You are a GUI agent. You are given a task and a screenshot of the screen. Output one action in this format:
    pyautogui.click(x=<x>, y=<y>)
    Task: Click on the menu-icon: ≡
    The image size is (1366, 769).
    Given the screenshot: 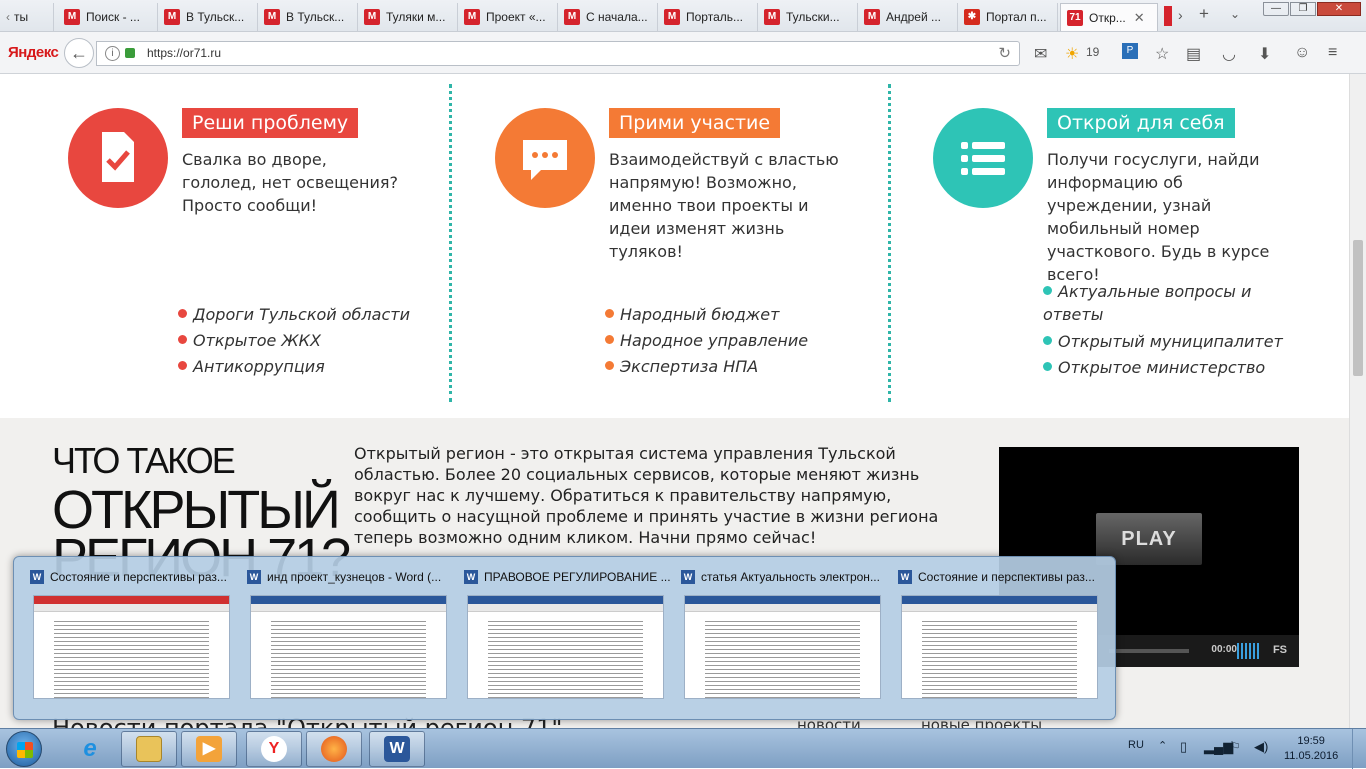 What is the action you would take?
    pyautogui.click(x=1332, y=53)
    